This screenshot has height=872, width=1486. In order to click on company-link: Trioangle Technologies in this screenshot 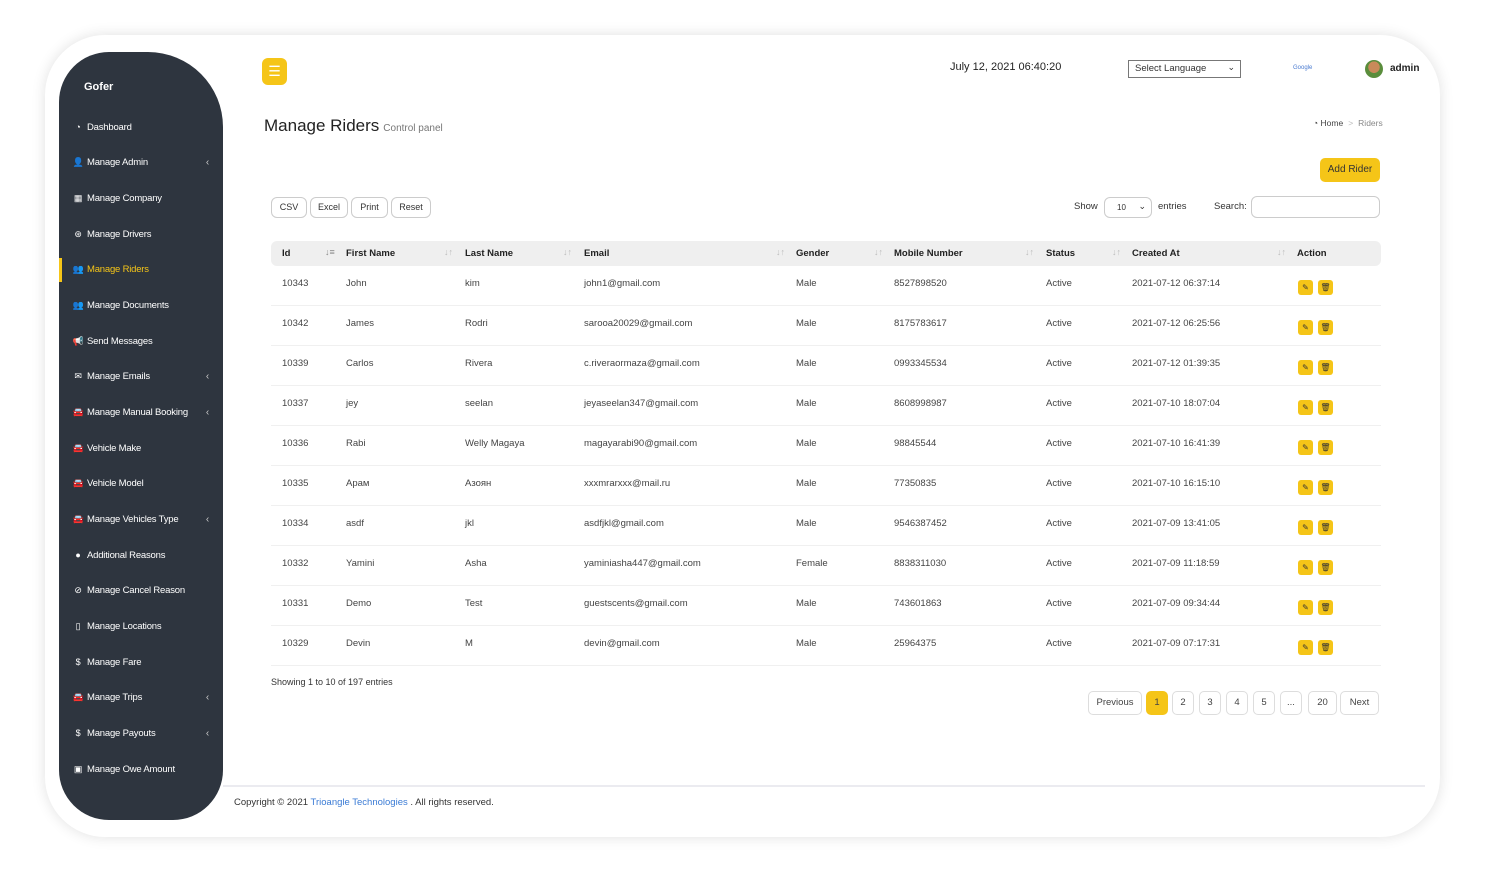, I will do `click(359, 802)`.